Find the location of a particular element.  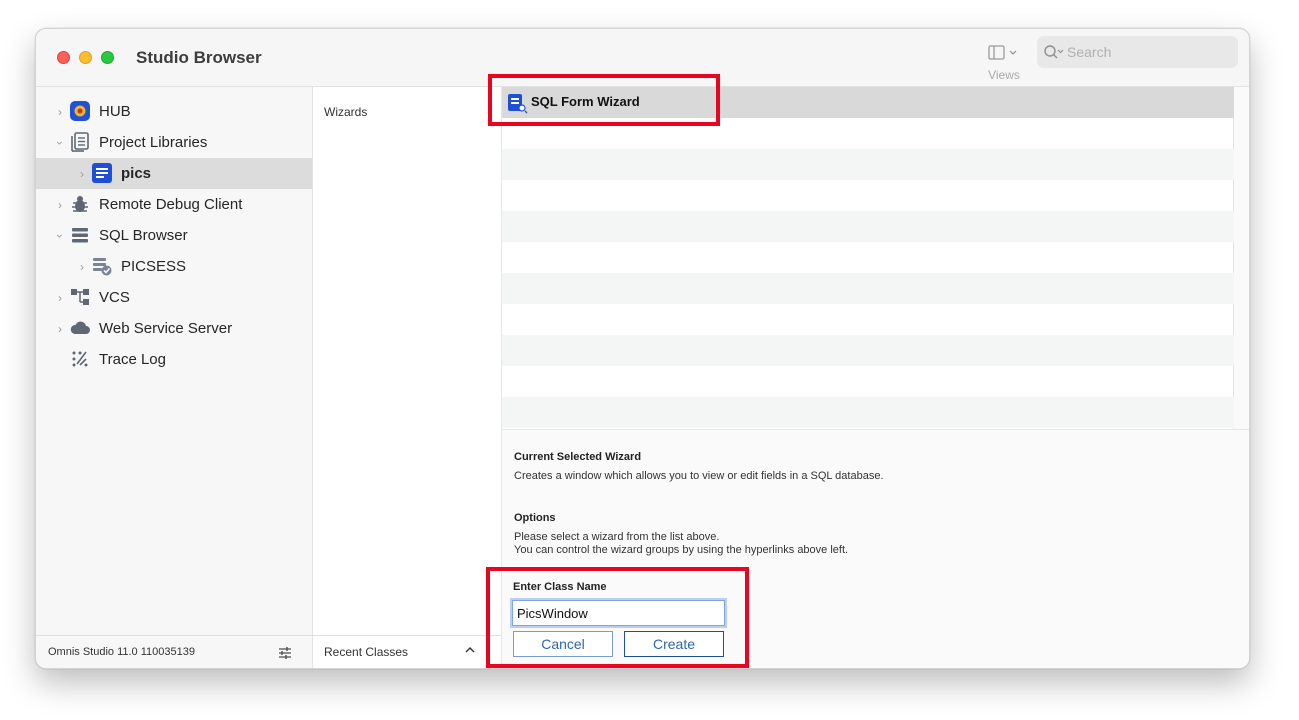

trace-log-icon is located at coordinates (80, 359).